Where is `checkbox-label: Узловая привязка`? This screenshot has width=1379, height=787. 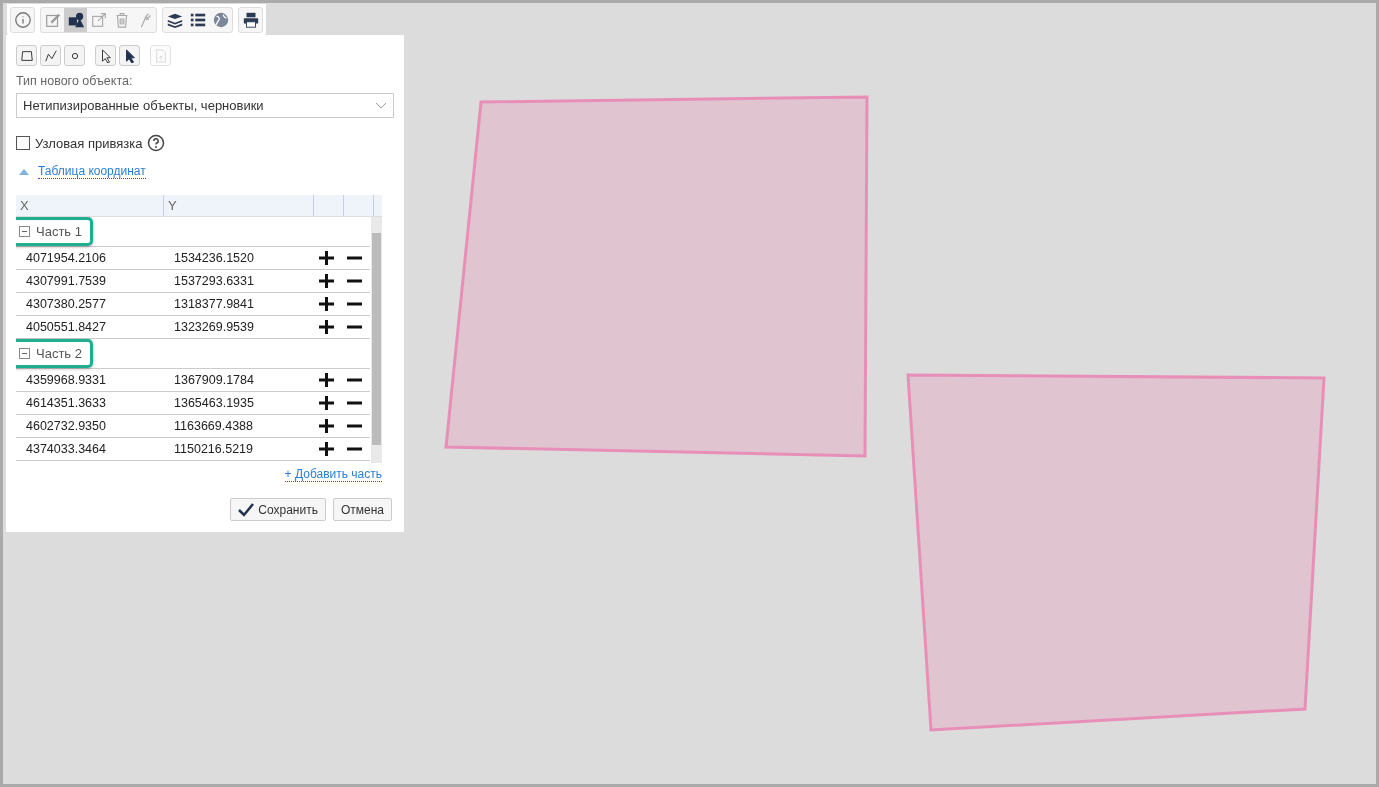
checkbox-label: Узловая привязка is located at coordinates (89, 143).